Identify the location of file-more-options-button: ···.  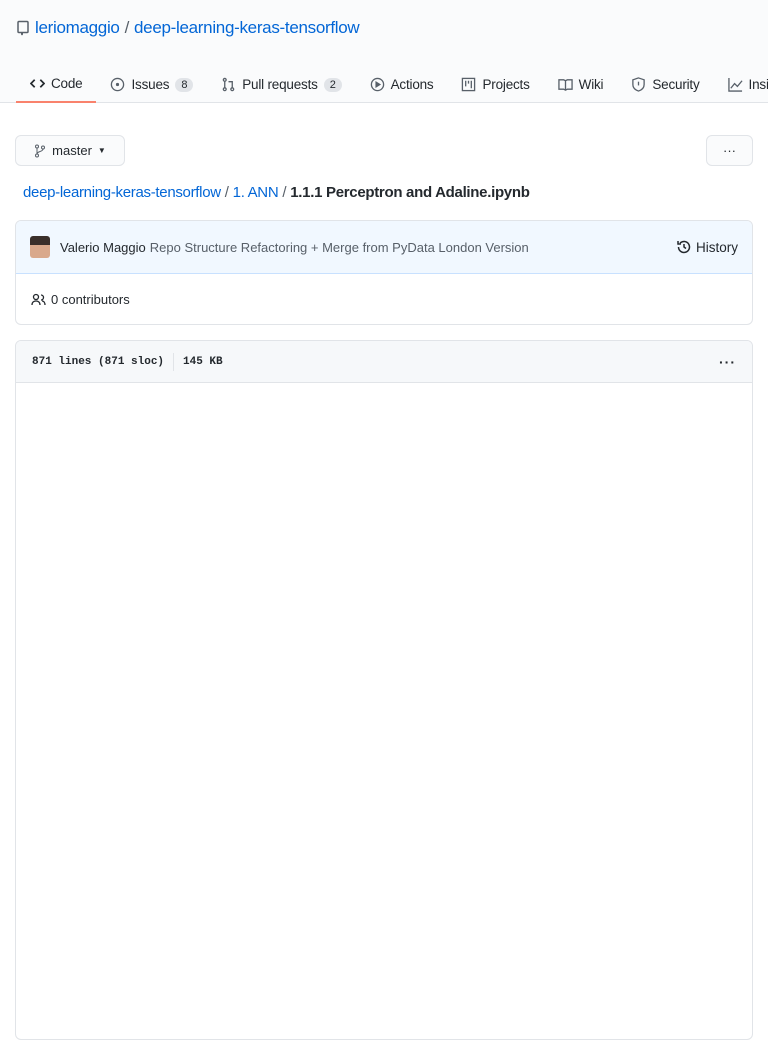
(727, 362).